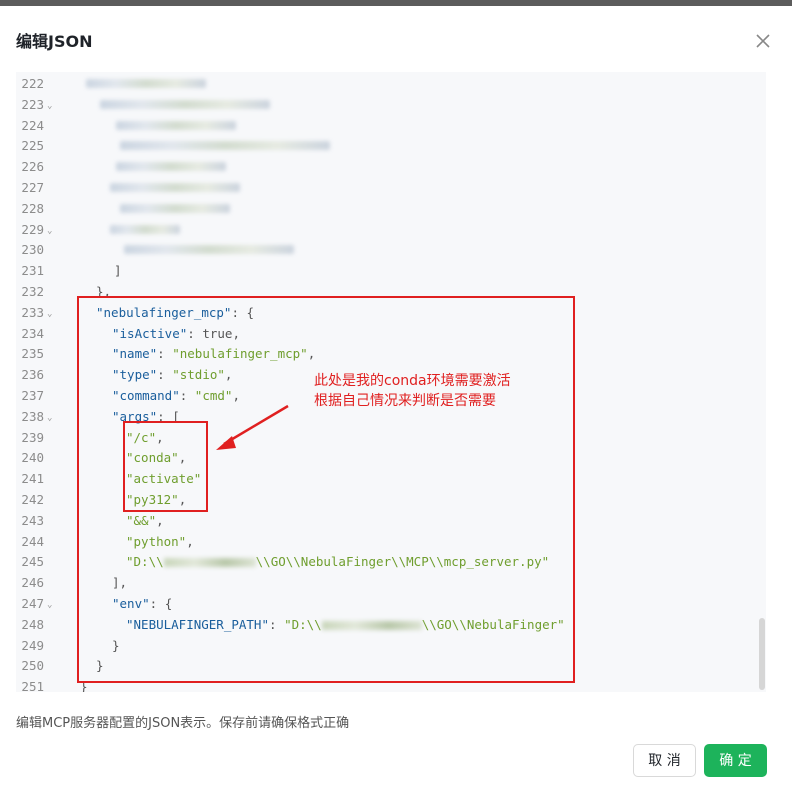 The image size is (792, 794). I want to click on line-number: 239, so click(32, 437).